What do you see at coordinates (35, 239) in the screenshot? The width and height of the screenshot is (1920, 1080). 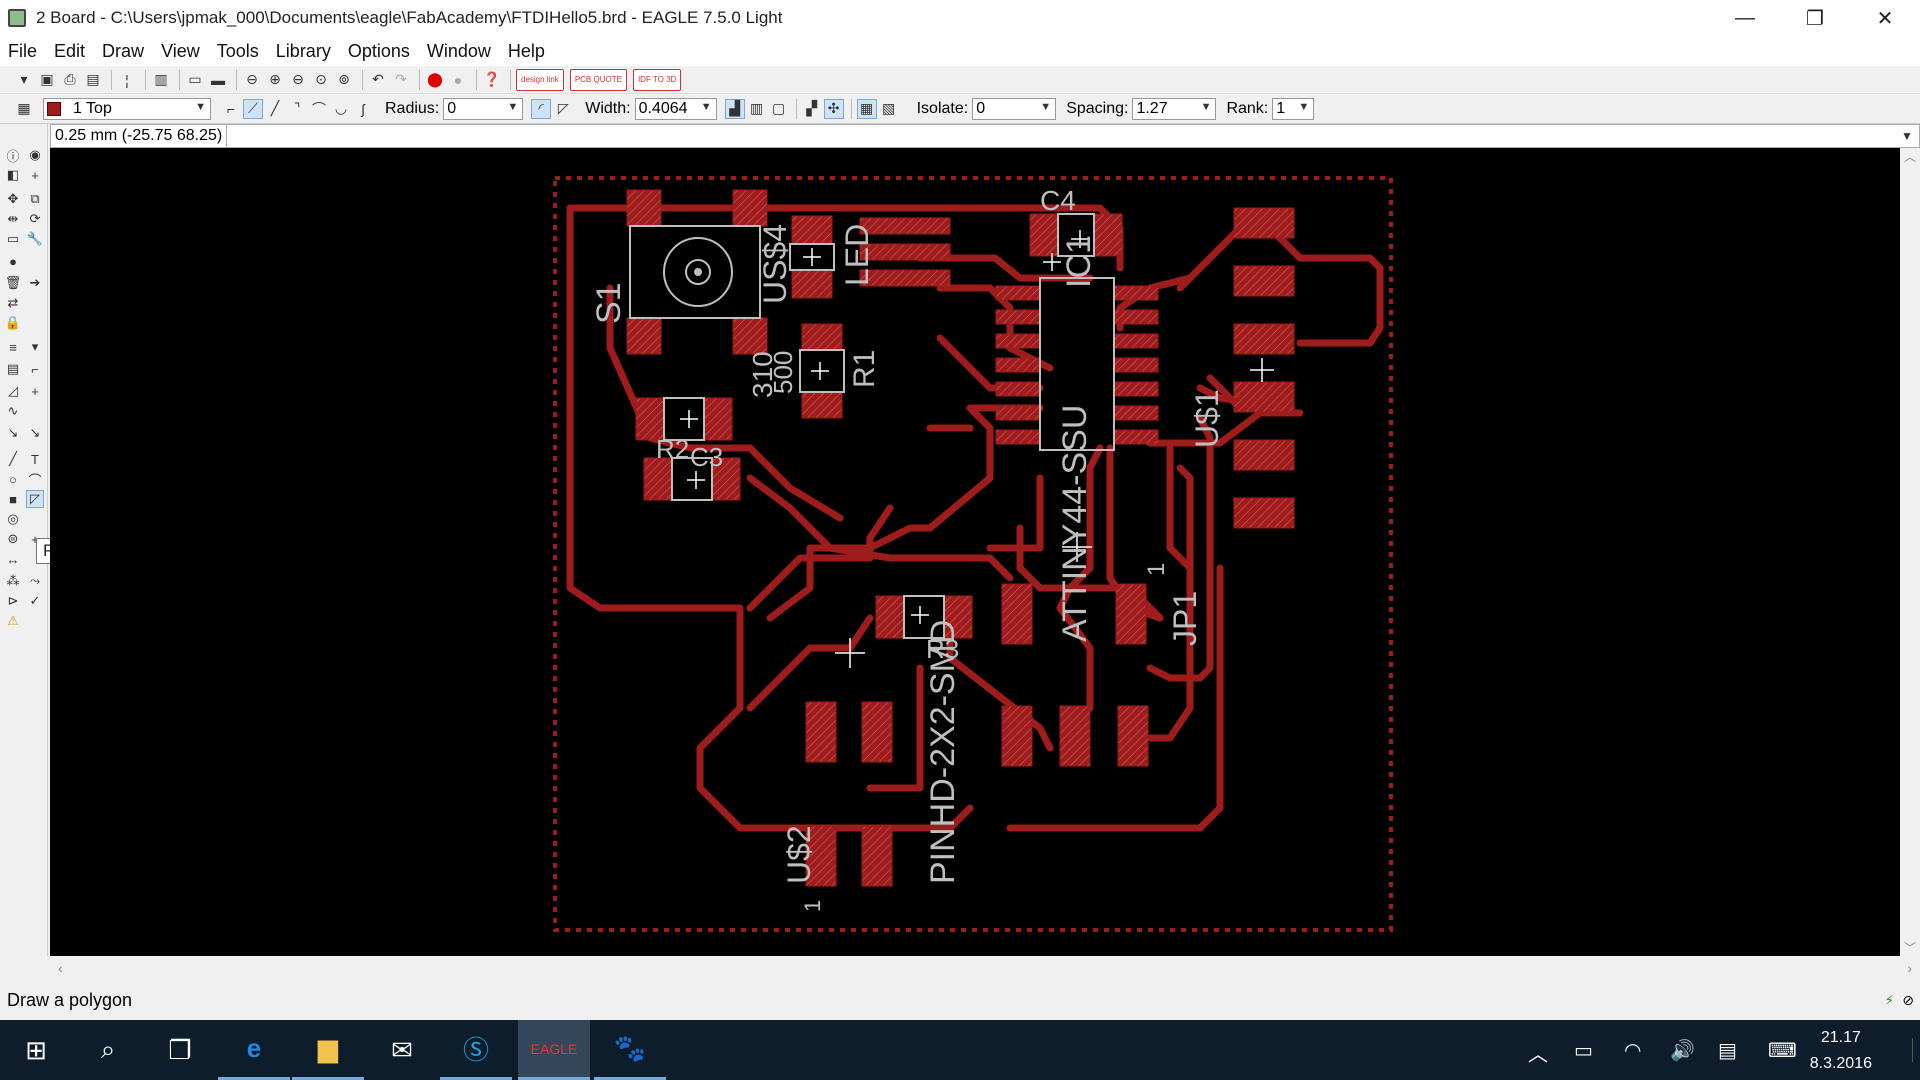 I see `change-icon: 🔧` at bounding box center [35, 239].